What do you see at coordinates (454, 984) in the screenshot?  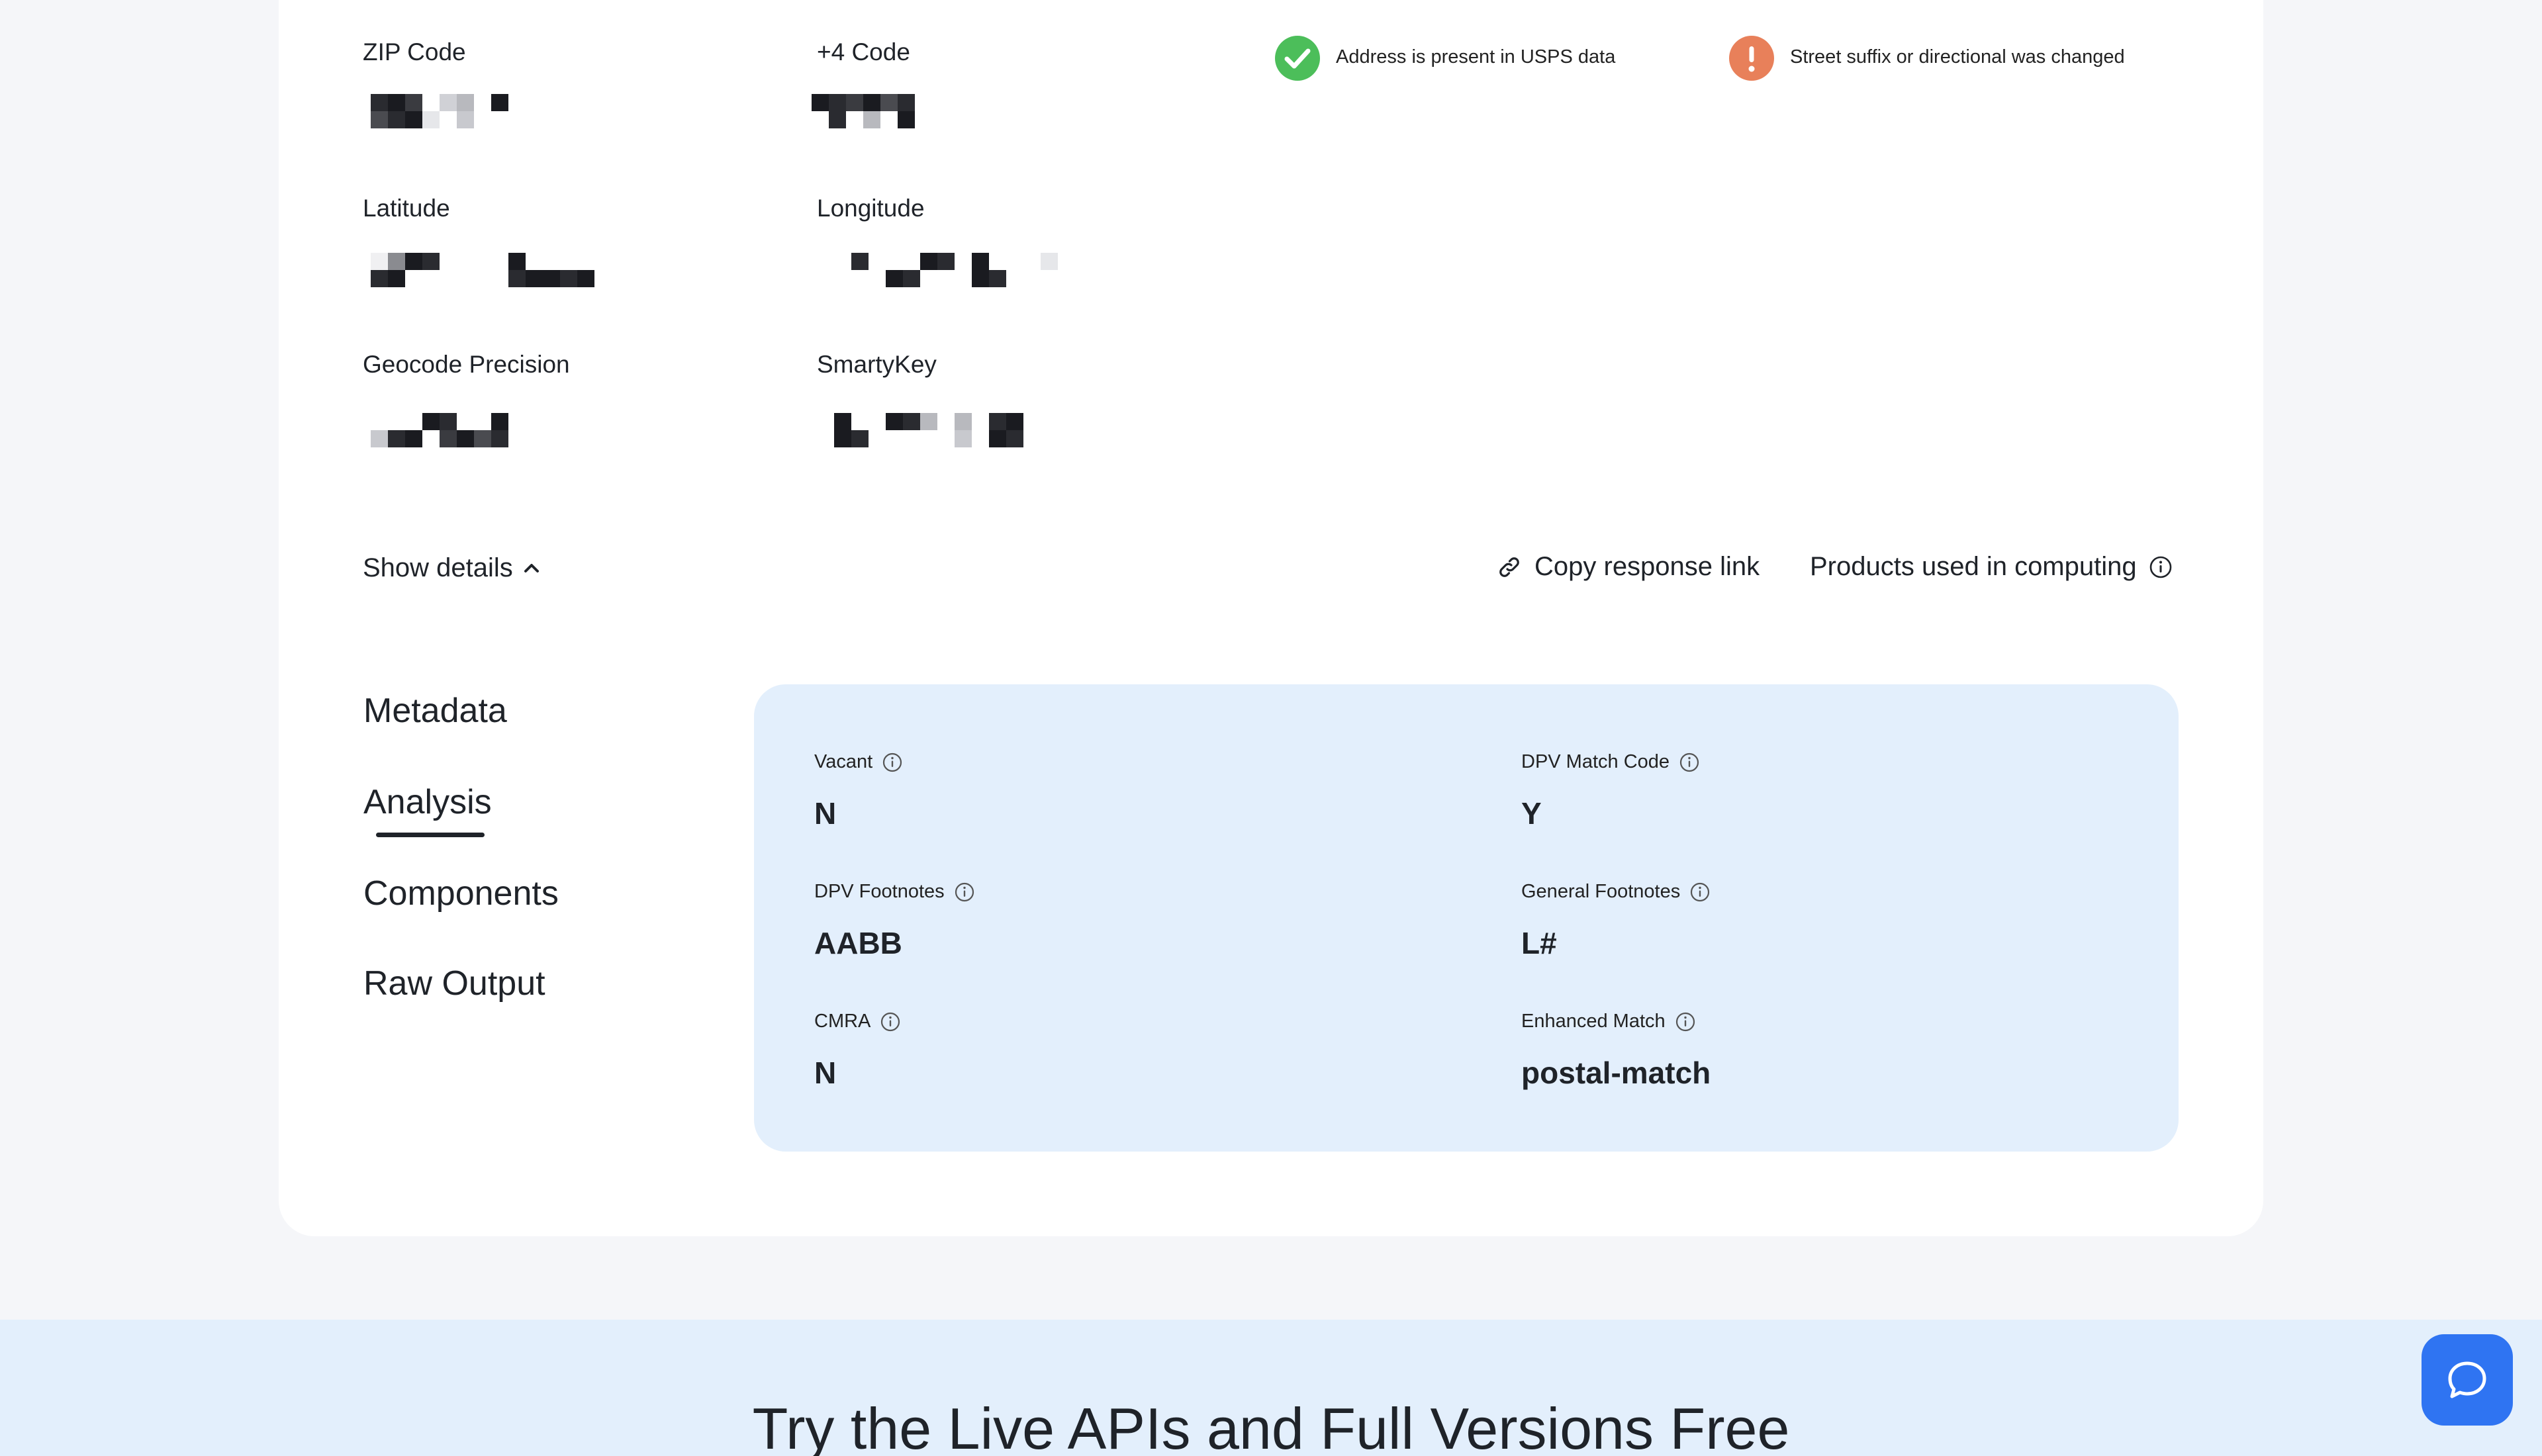 I see `tab-raw-output: Raw Output` at bounding box center [454, 984].